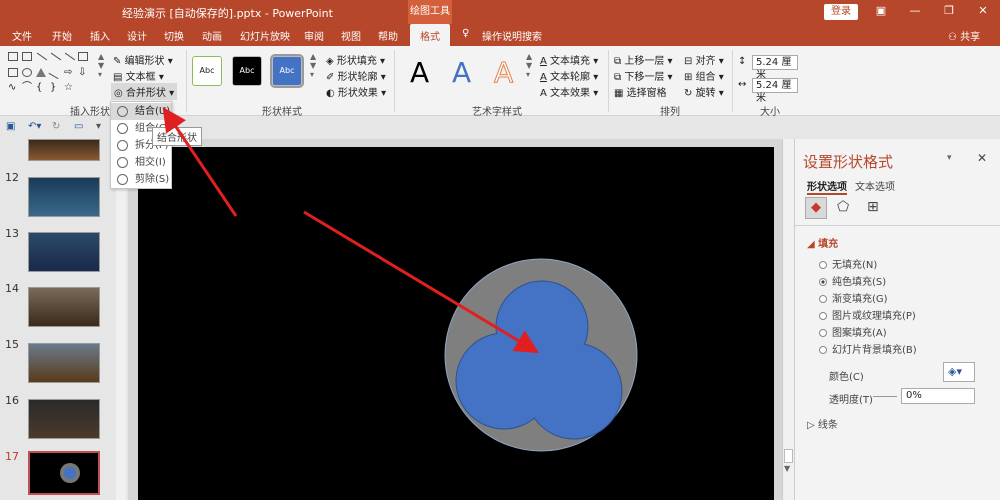 The width and height of the screenshot is (1000, 500). Describe the element at coordinates (64, 473) in the screenshot. I see `slide-thumbnail-active` at that location.